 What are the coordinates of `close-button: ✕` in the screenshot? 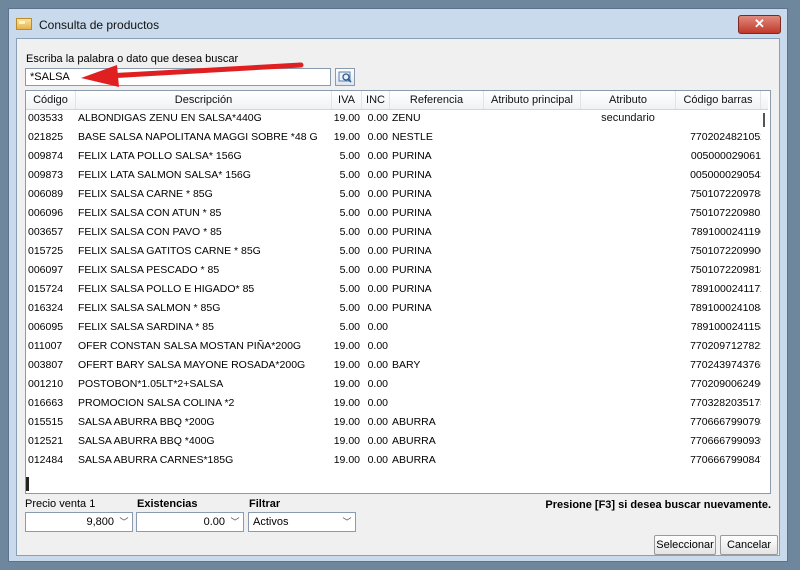 It's located at (759, 24).